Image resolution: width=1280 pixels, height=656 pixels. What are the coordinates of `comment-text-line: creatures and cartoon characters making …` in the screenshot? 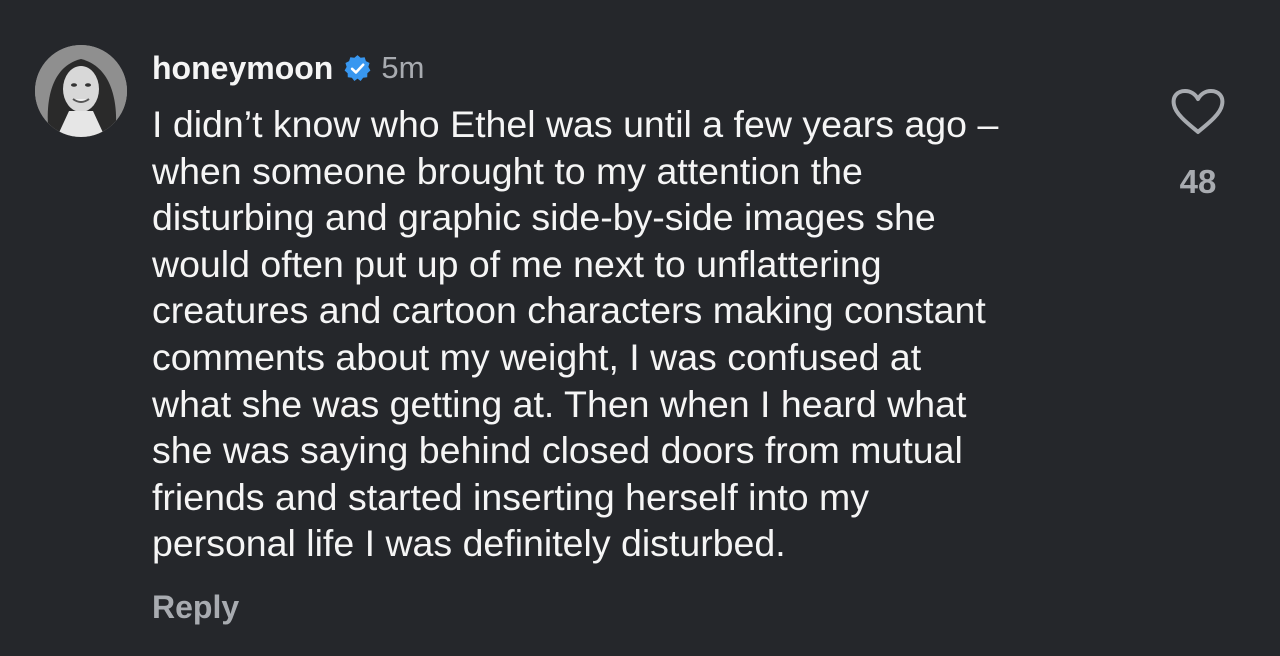 It's located at (569, 310).